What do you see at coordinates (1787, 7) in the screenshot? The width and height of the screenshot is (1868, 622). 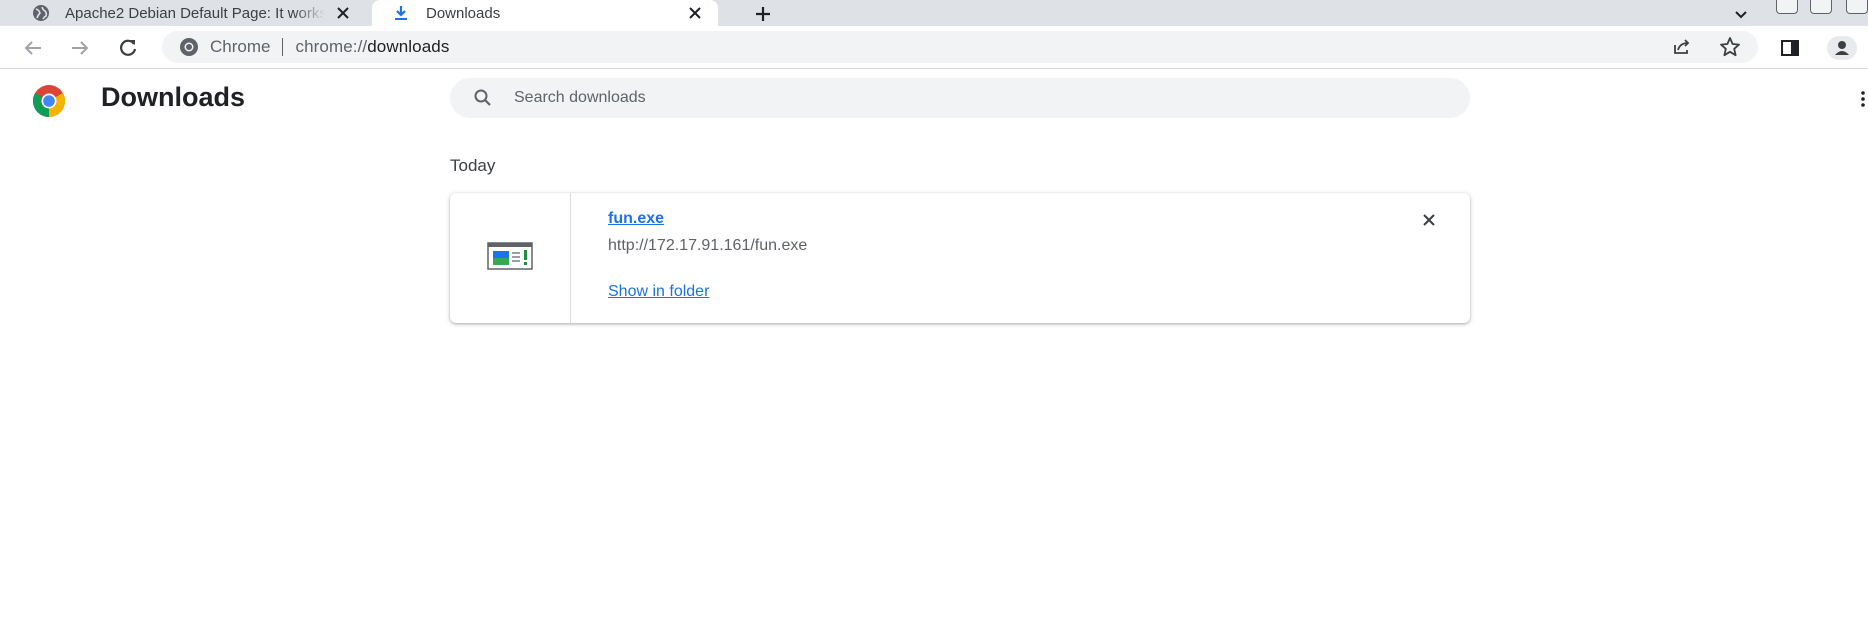 I see `minimize-window-button` at bounding box center [1787, 7].